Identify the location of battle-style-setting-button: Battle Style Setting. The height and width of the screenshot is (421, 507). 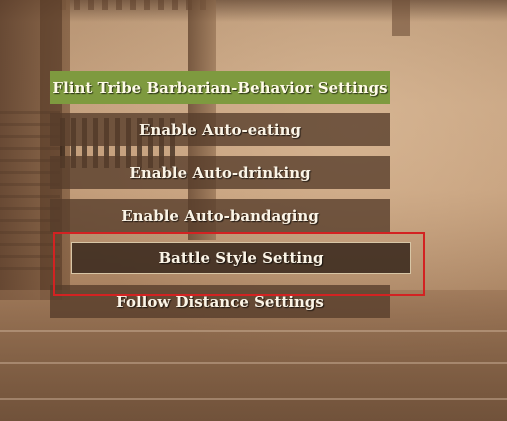
(241, 258).